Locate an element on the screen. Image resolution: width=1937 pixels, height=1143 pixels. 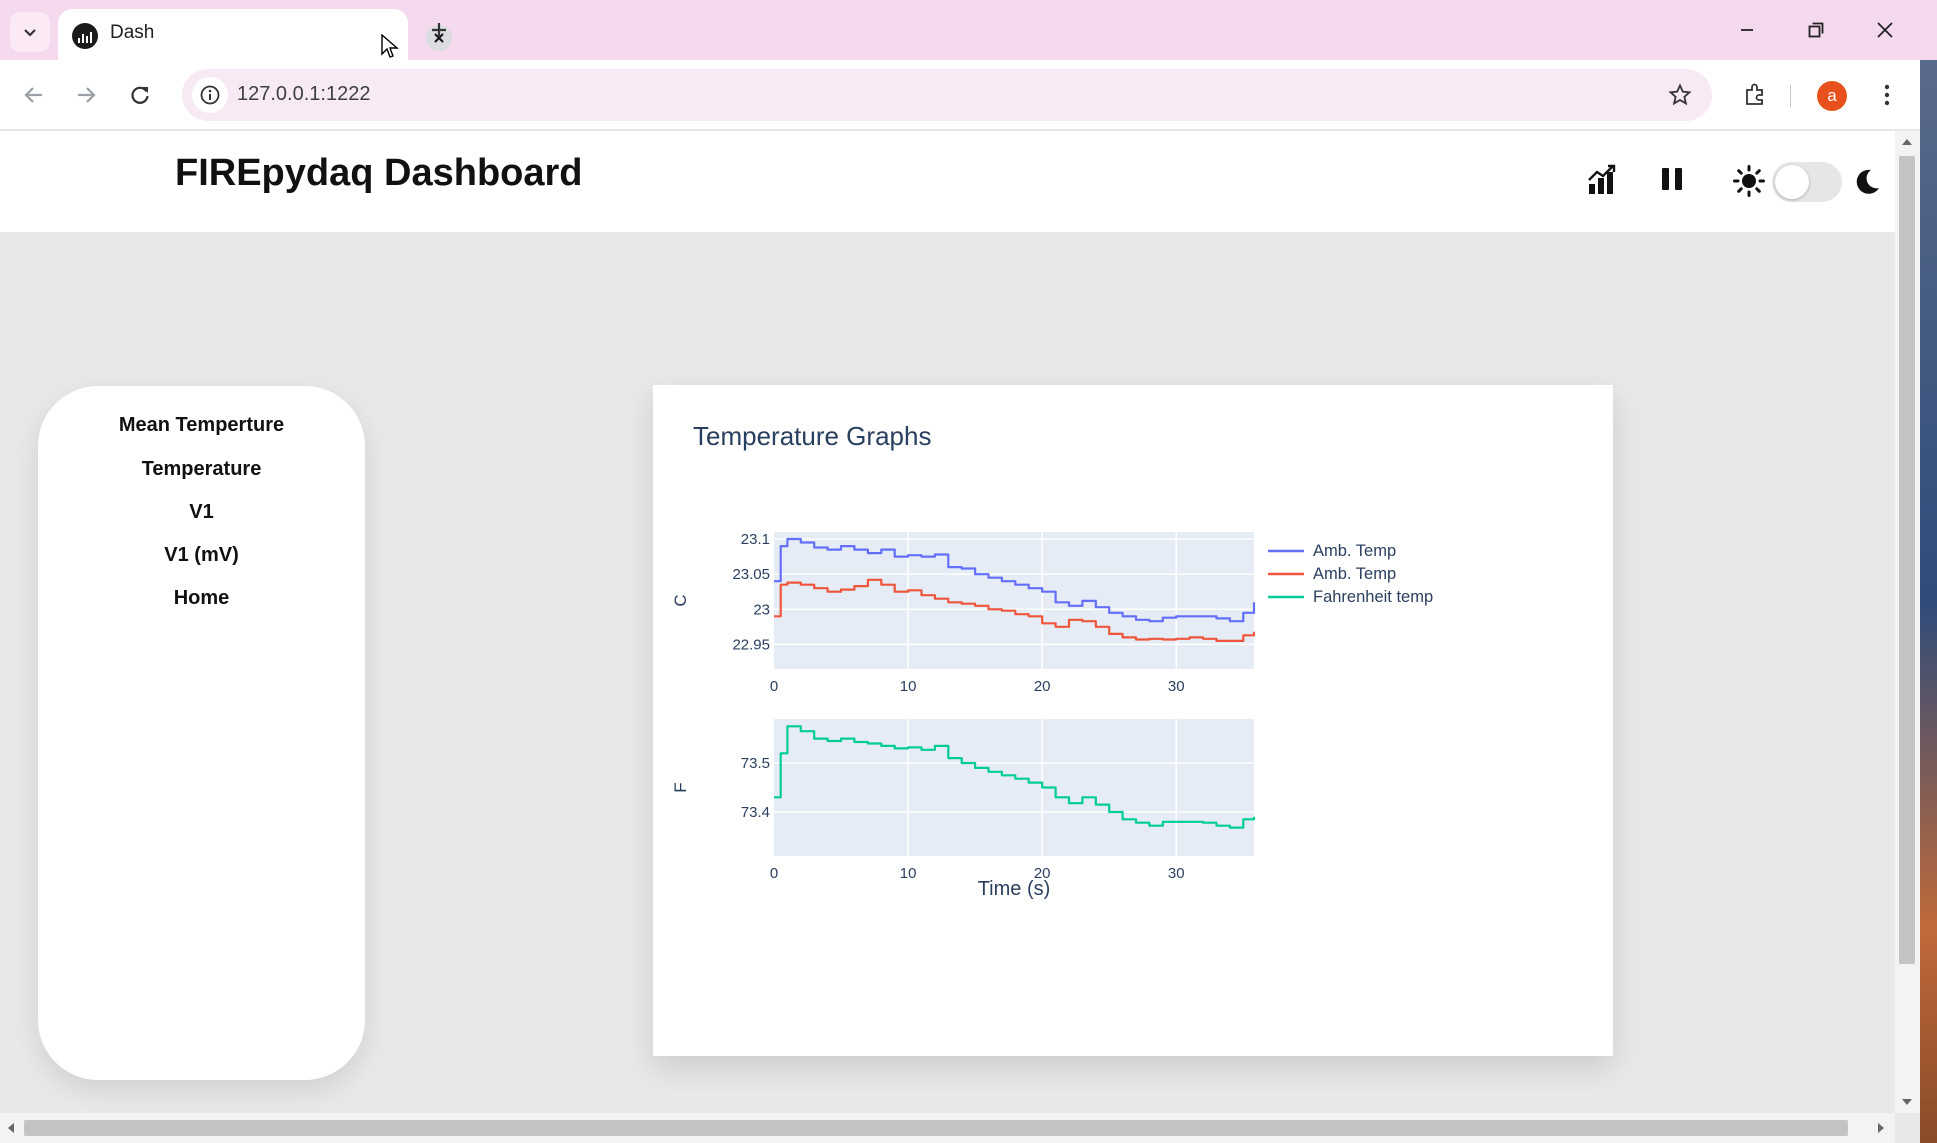
y-tick-label: 73.5 is located at coordinates (755, 763).